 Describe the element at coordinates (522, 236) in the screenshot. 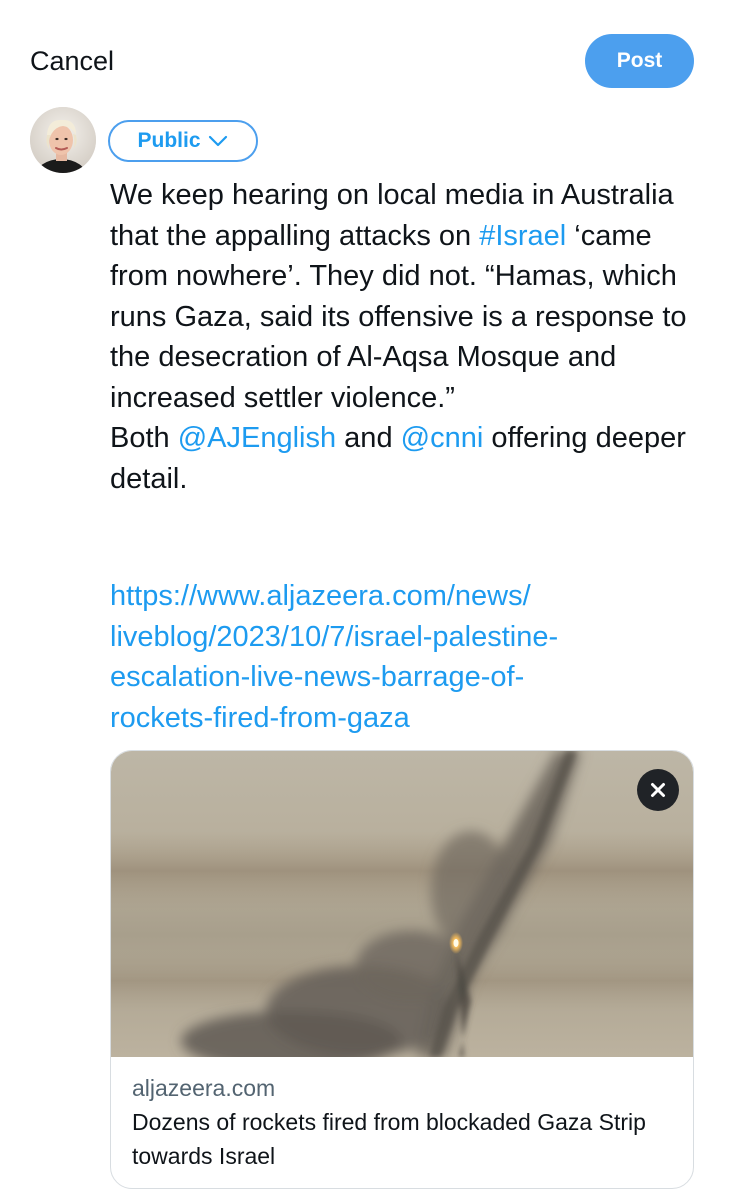

I see `hashtag-link: #Israel` at that location.